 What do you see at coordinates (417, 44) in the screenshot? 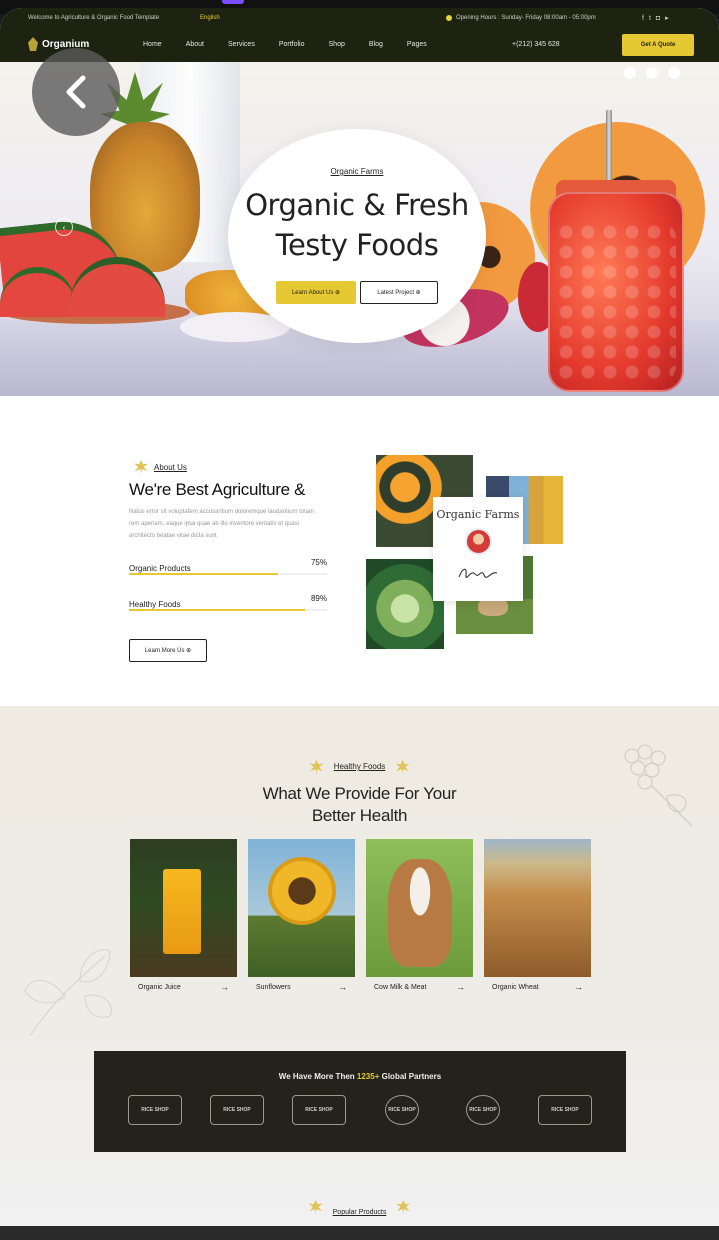
I see `menu-pages: Pages` at bounding box center [417, 44].